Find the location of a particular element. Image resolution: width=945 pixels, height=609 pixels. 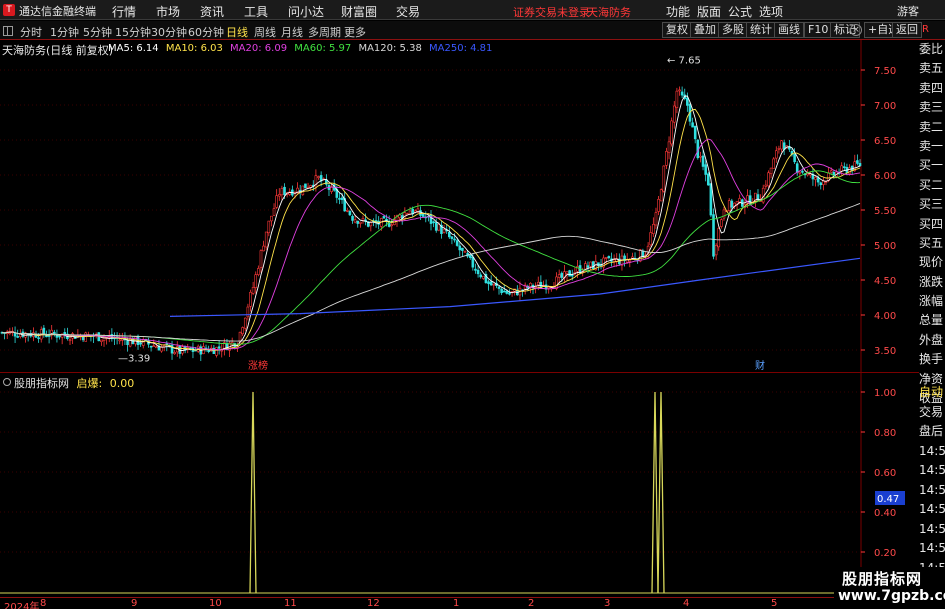

side-tab-14: 总量 is located at coordinates (932, 320).